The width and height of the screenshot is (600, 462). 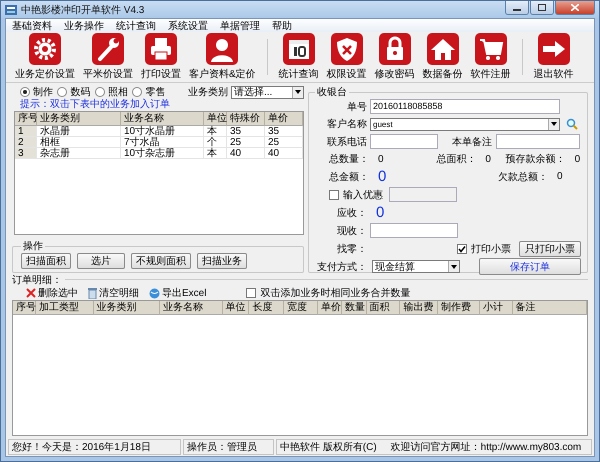 What do you see at coordinates (394, 49) in the screenshot?
I see `lock-icon` at bounding box center [394, 49].